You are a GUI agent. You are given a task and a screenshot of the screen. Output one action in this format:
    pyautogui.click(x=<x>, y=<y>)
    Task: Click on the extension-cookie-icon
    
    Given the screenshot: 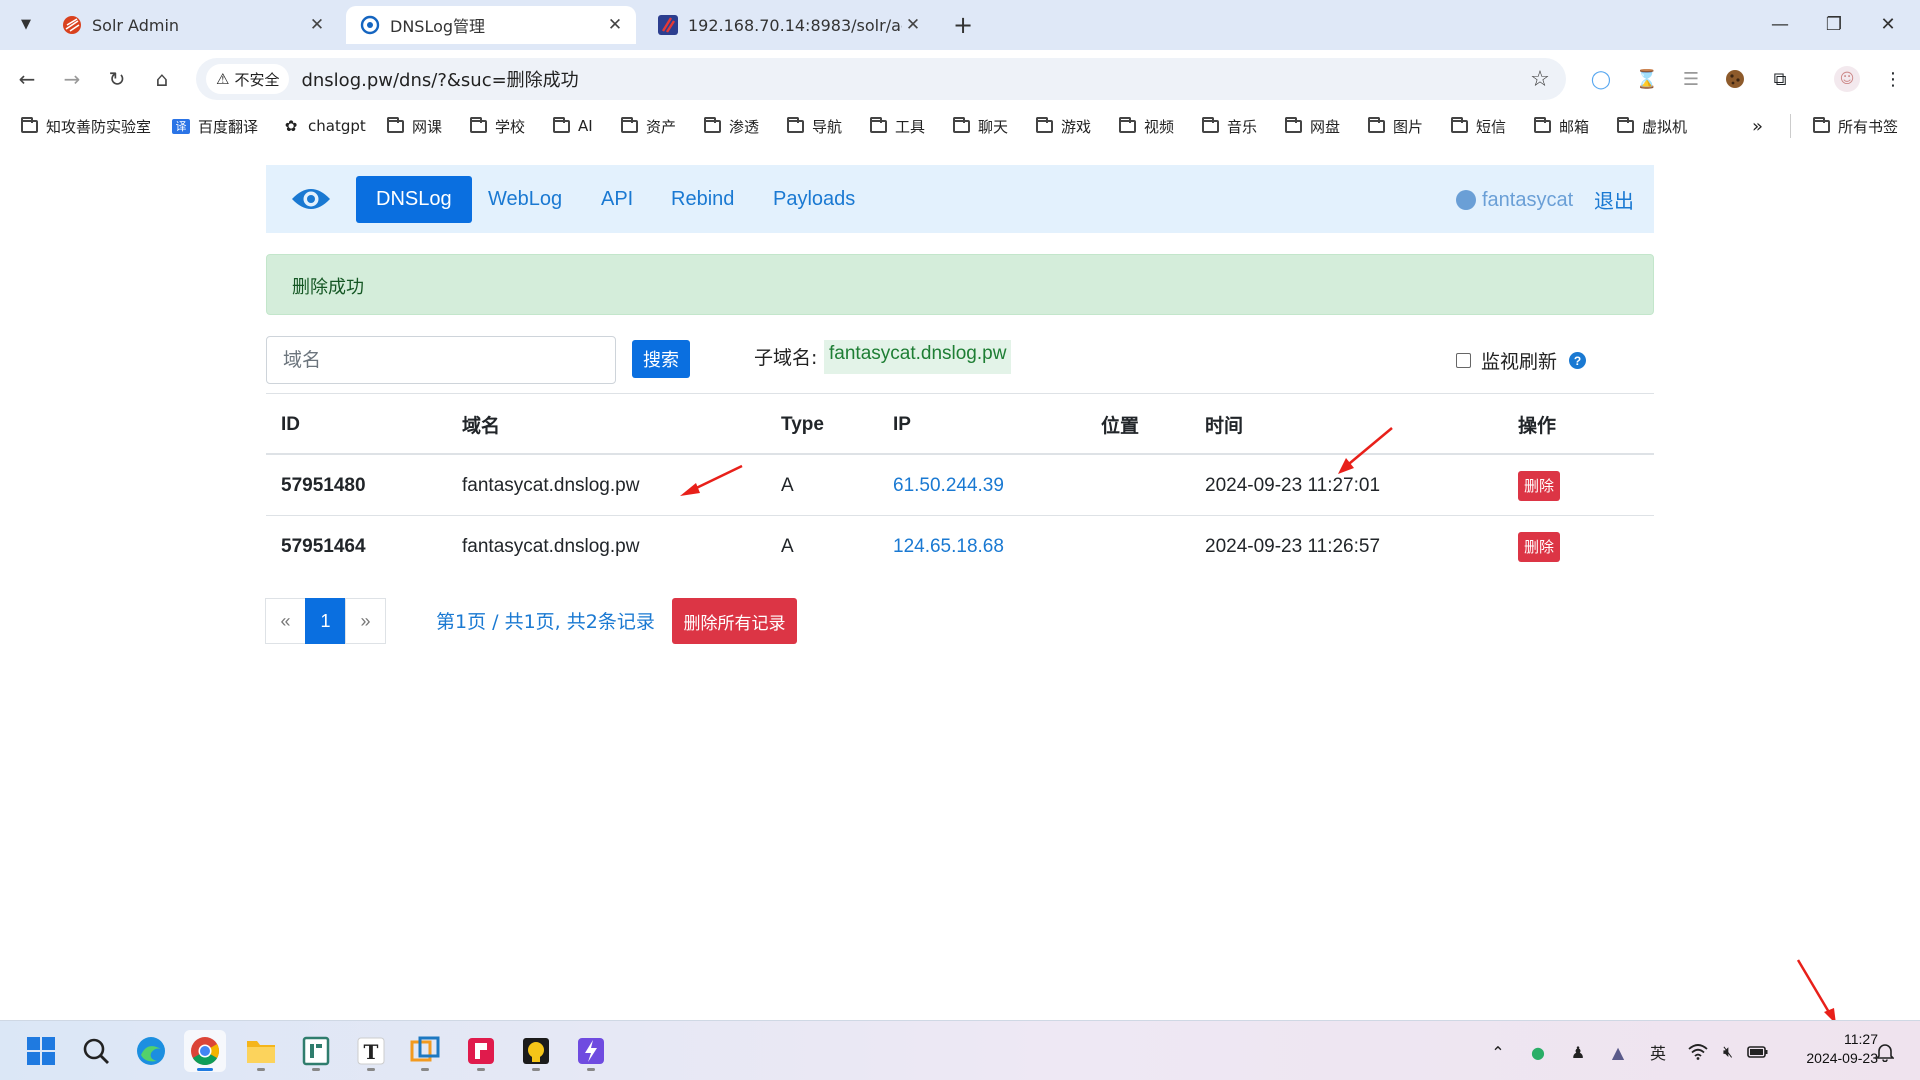 What is the action you would take?
    pyautogui.click(x=1735, y=79)
    